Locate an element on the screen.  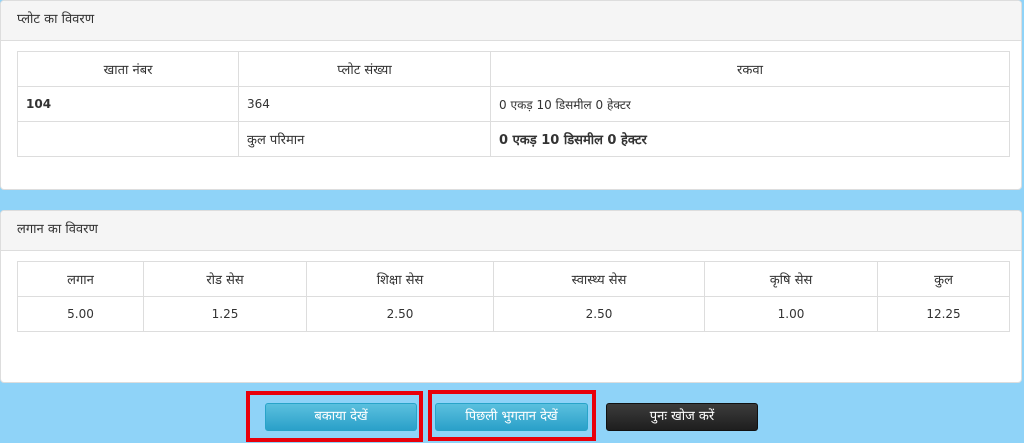
table-header-row: खाता नंबर प्लोट संख्या रकवा is located at coordinates (513, 69).